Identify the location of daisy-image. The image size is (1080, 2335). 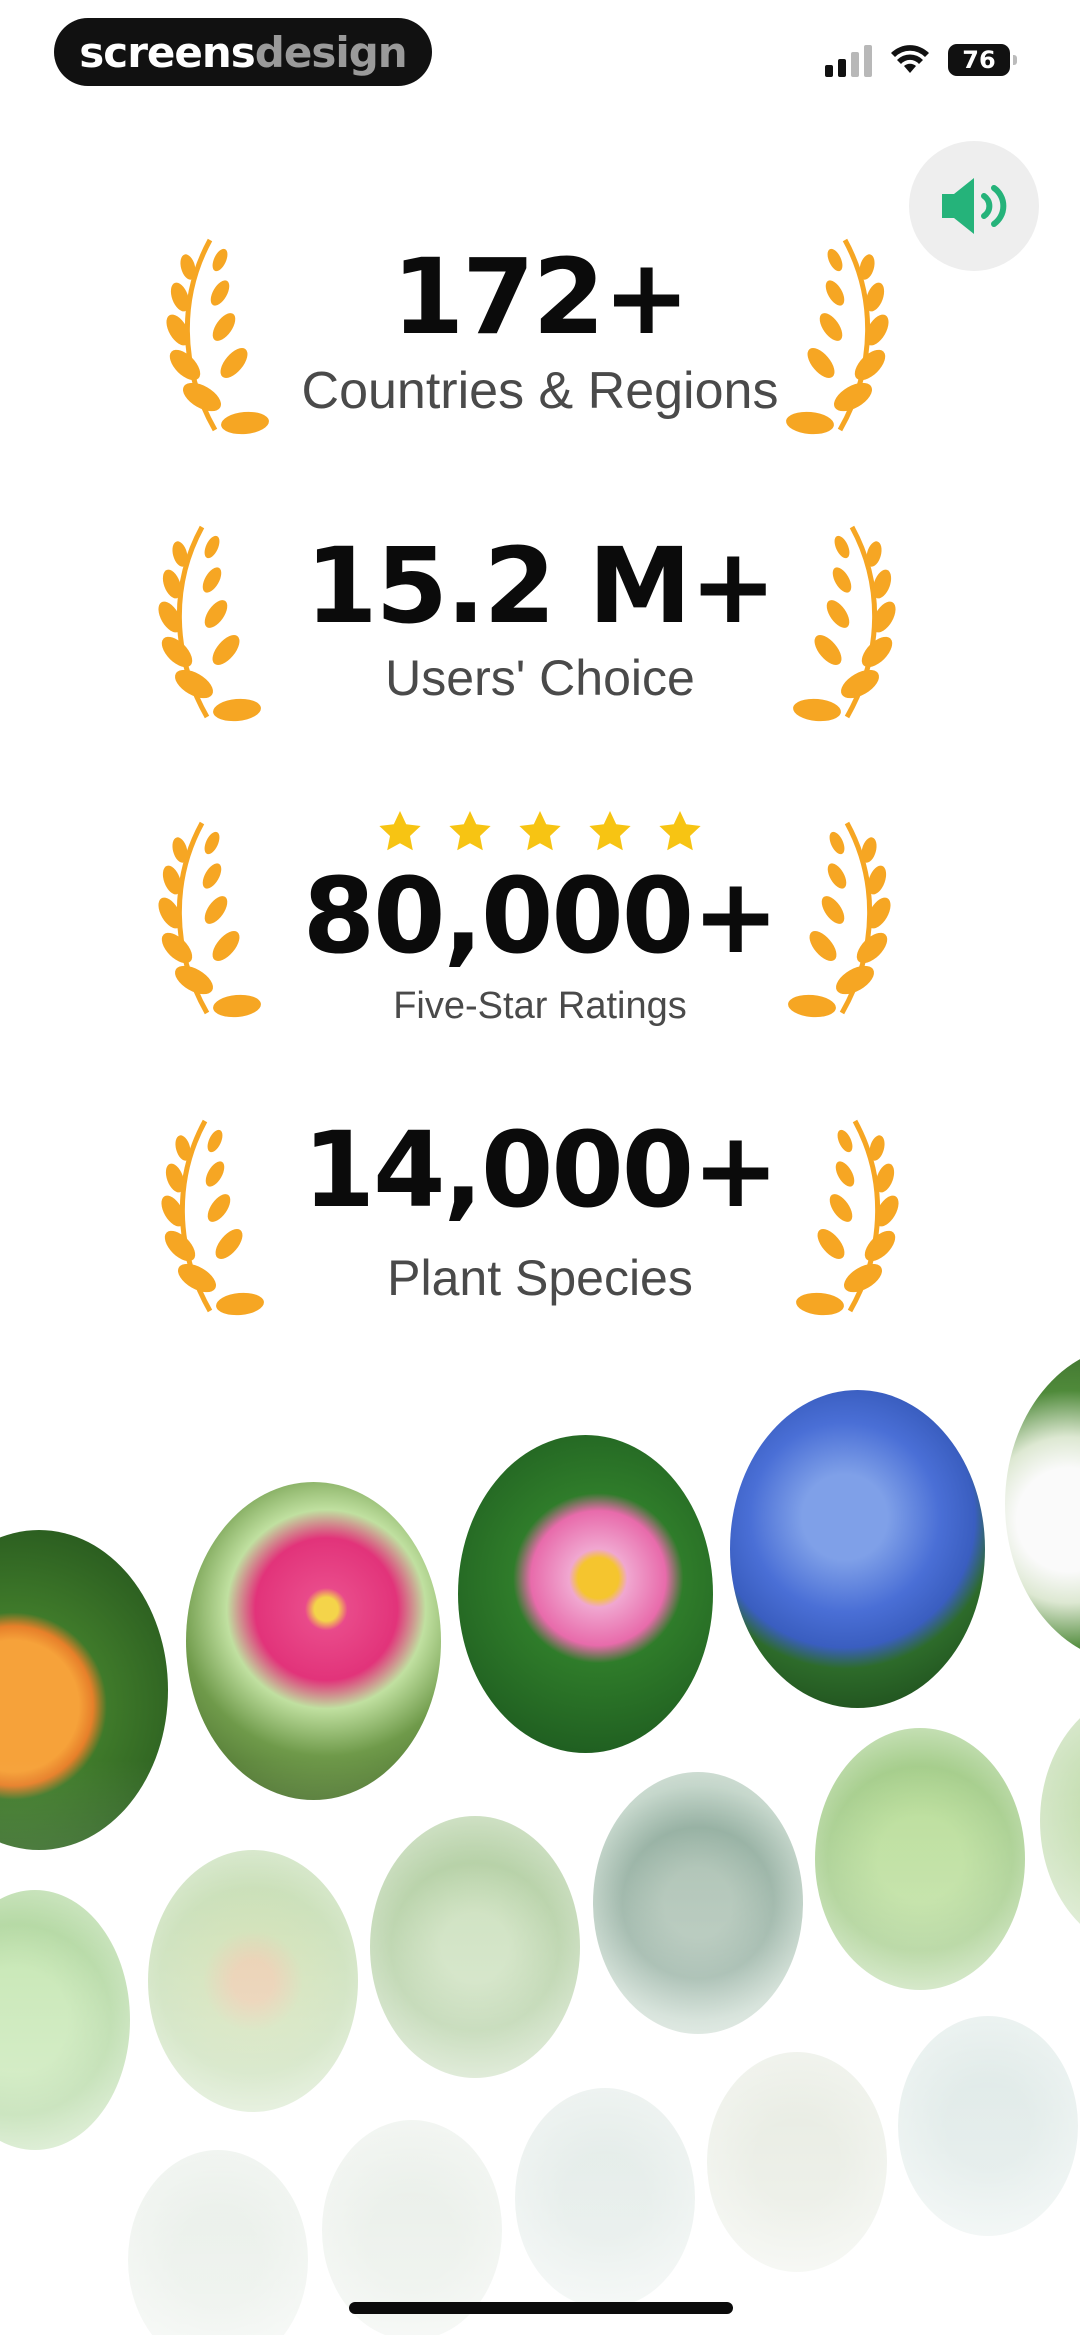
(585, 1594).